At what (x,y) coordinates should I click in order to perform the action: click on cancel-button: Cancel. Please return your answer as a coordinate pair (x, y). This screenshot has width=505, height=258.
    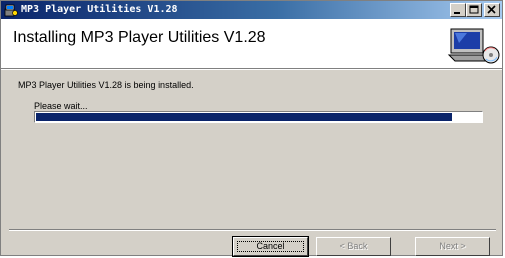
    Looking at the image, I should click on (270, 246).